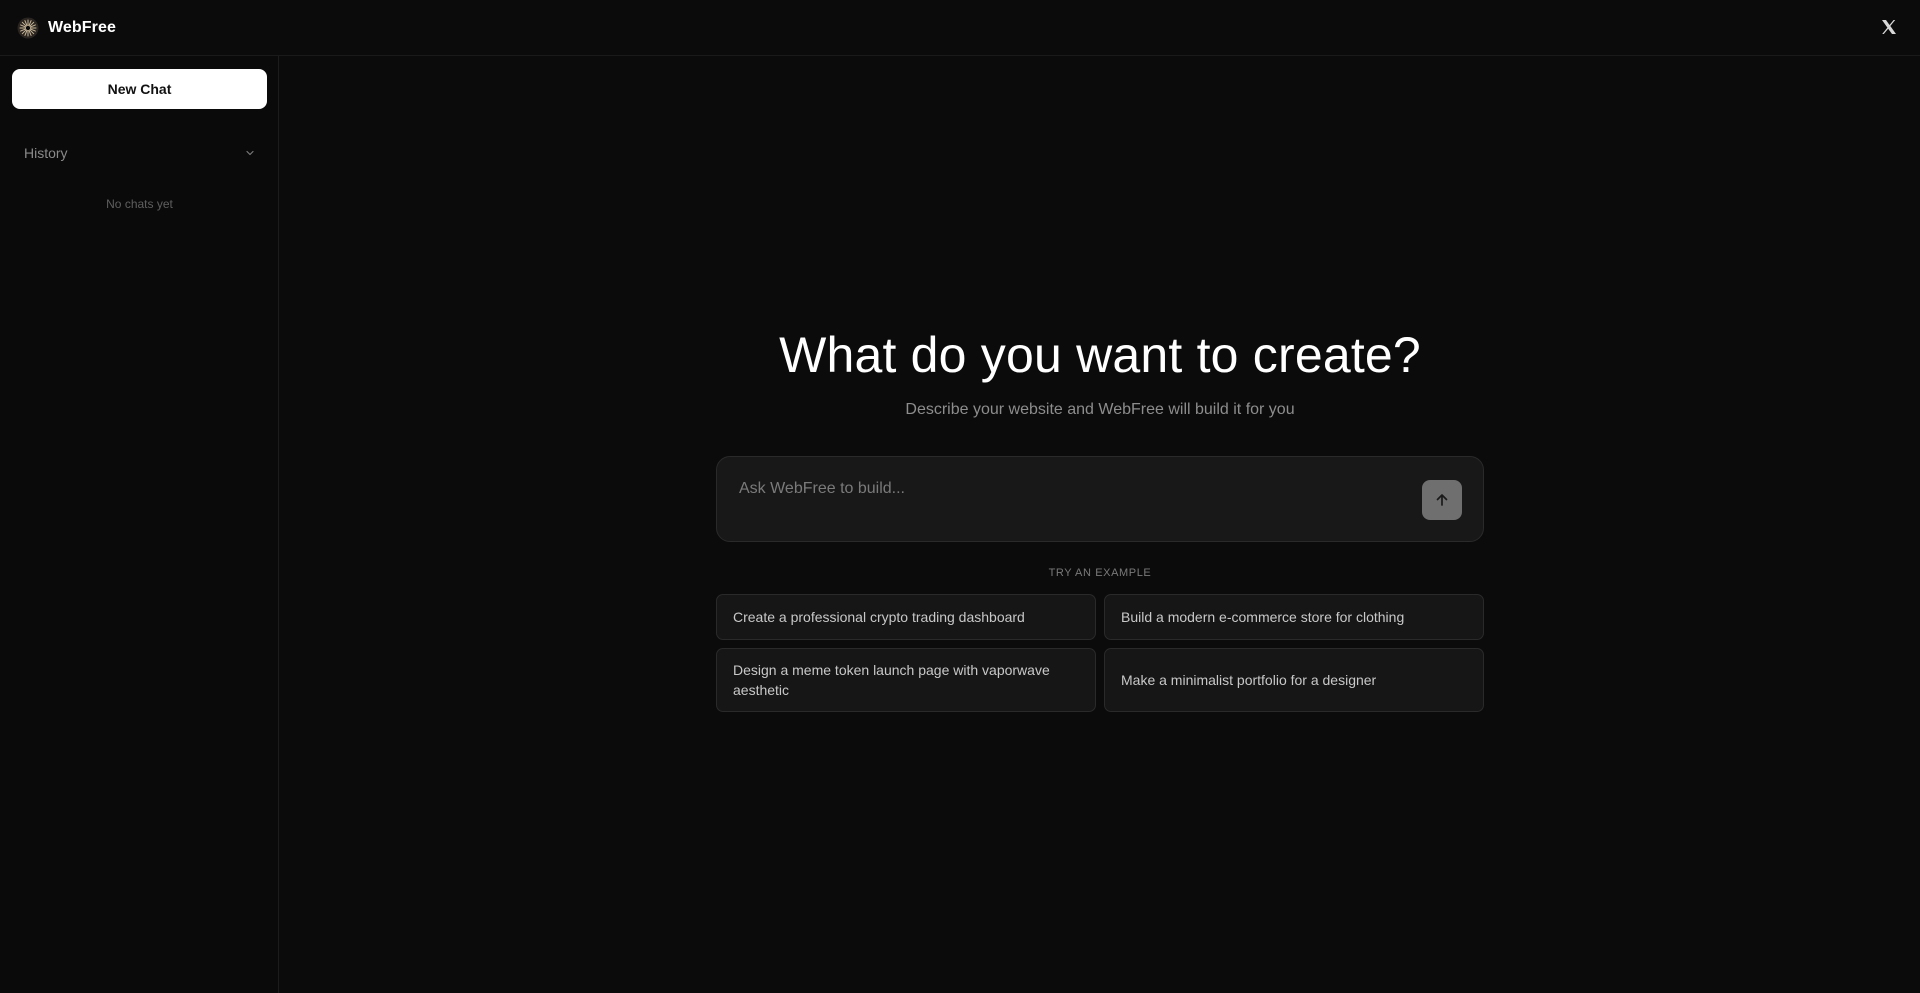 The width and height of the screenshot is (1920, 993). I want to click on examples-label: TRY AN EXAMPLE, so click(1100, 573).